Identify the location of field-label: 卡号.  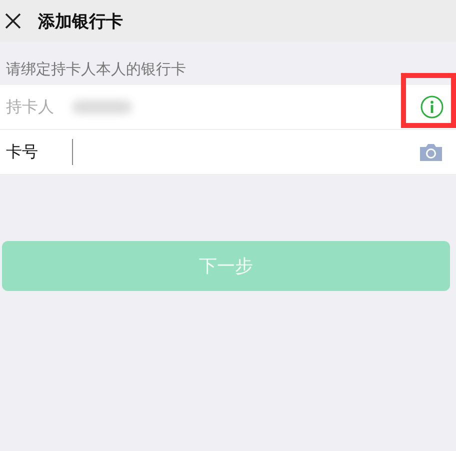
(22, 152).